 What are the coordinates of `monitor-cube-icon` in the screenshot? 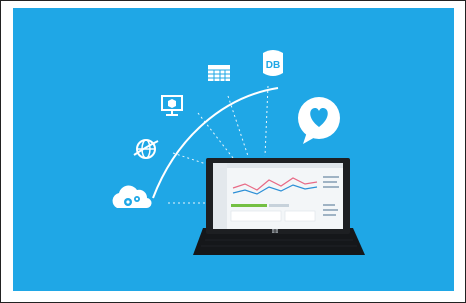 It's located at (172, 105).